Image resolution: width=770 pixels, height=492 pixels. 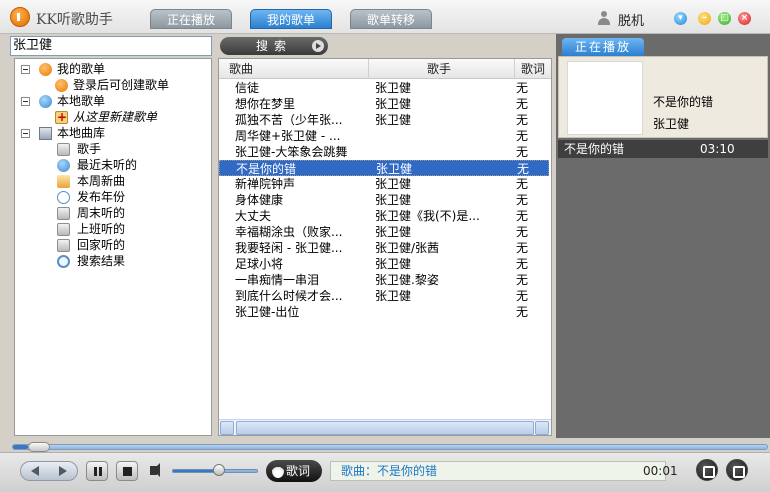 I want to click on table-row: 大丈夫 张卫健《我(不)是... 无, so click(x=384, y=216).